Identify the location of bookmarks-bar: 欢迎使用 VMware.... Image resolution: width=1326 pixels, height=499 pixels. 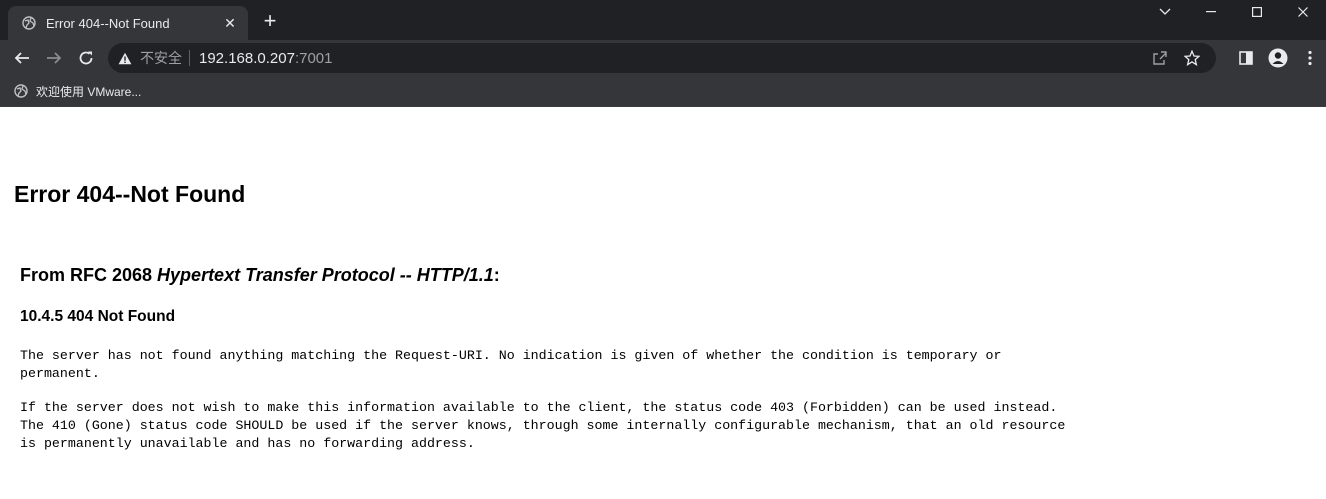
(663, 91).